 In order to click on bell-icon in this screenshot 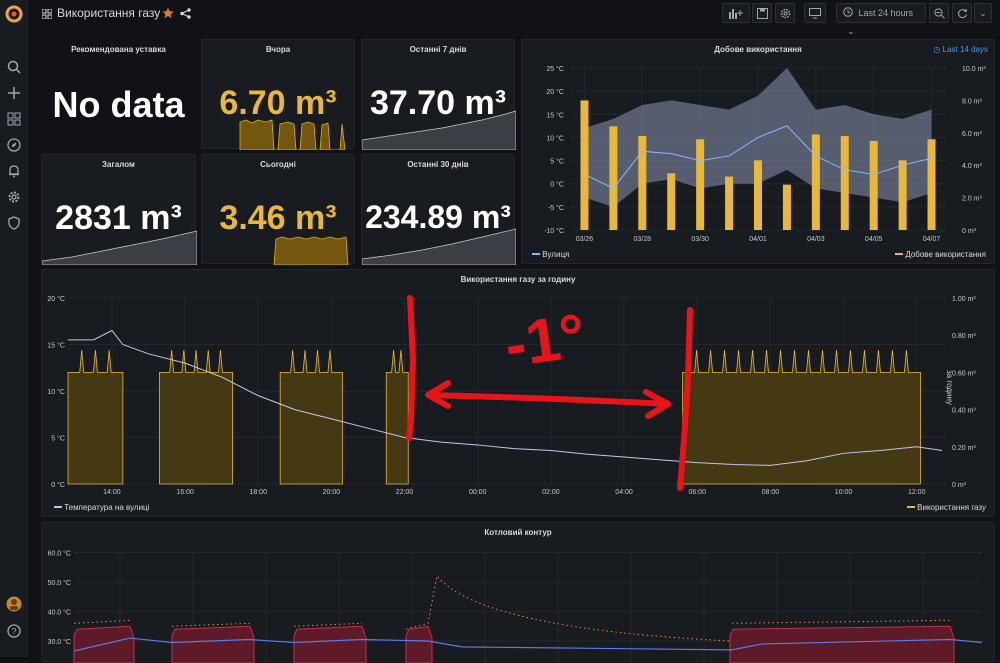, I will do `click(14, 172)`.